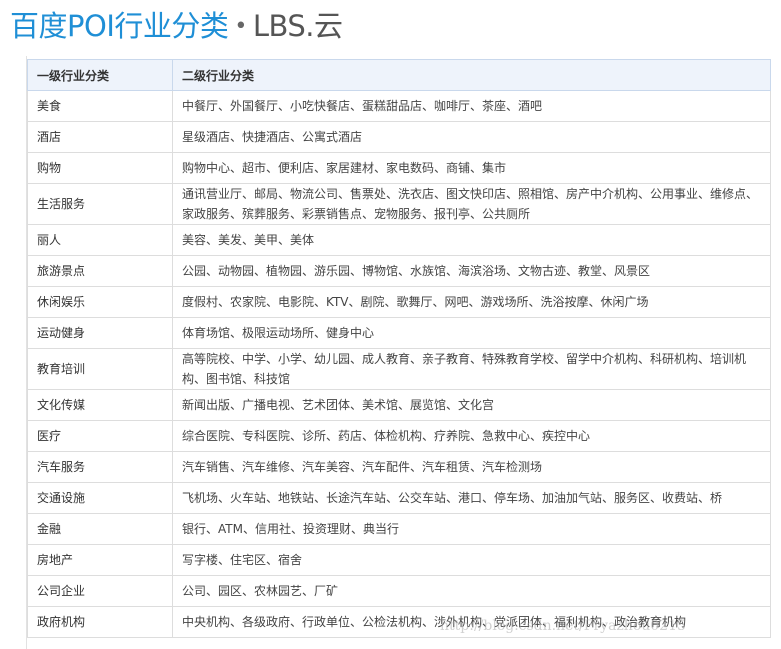 This screenshot has height=649, width=781. What do you see at coordinates (100, 622) in the screenshot?
I see `category-cell: 政府机构` at bounding box center [100, 622].